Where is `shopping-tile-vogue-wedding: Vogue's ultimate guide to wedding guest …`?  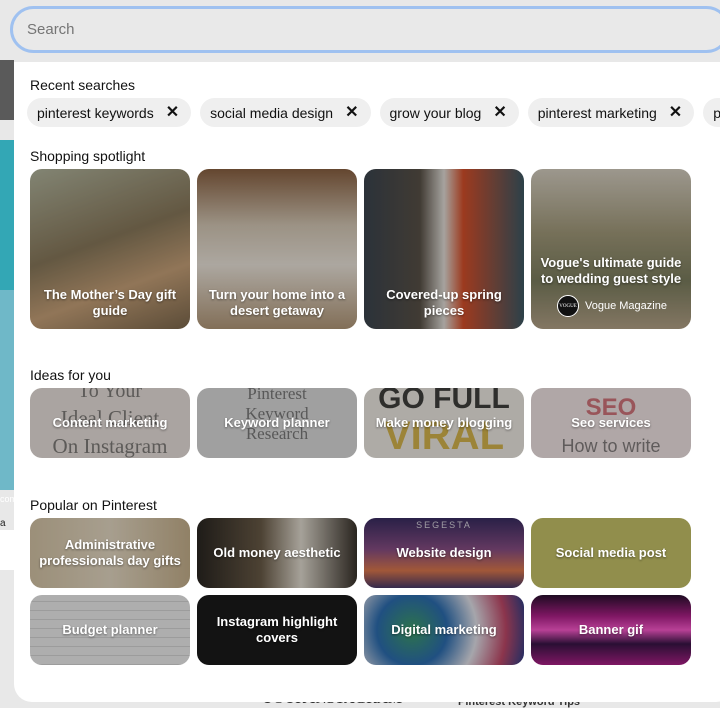
shopping-tile-vogue-wedding: Vogue's ultimate guide to wedding guest … is located at coordinates (611, 249).